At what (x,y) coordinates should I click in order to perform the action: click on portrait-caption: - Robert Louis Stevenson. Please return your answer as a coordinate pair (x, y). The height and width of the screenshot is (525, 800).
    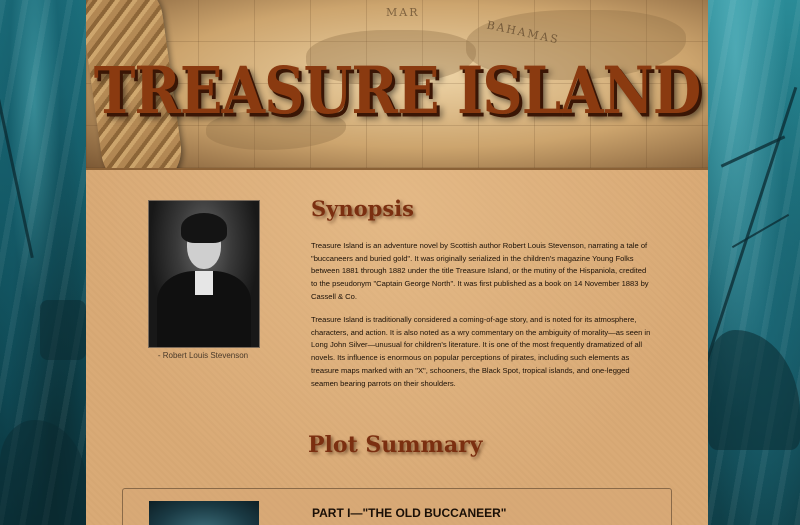
    Looking at the image, I should click on (203, 355).